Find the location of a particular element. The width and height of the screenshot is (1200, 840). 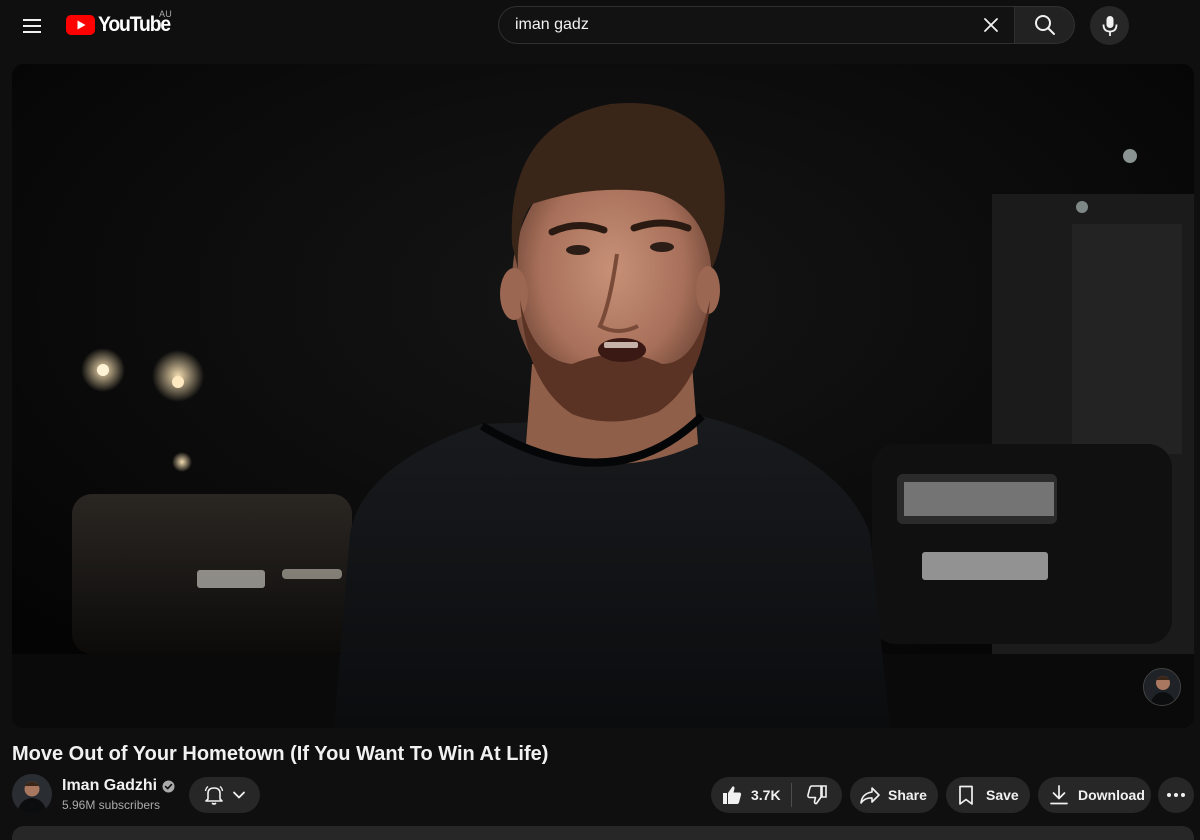

save-button: Save is located at coordinates (988, 795).